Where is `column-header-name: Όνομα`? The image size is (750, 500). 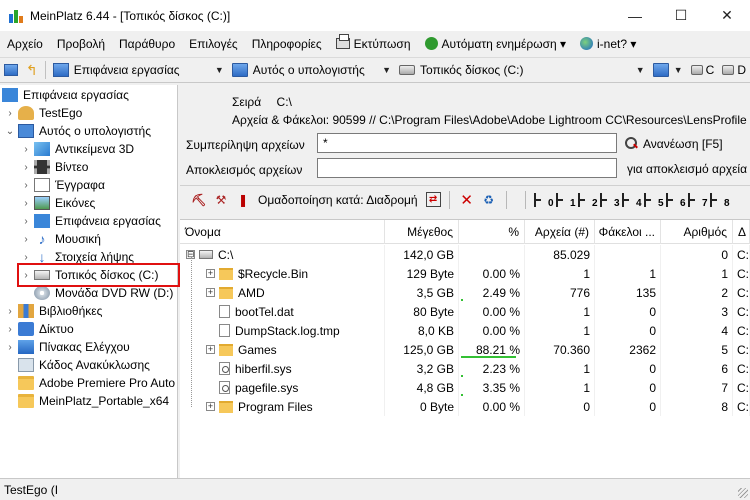
column-header-name: Όνομα is located at coordinates (282, 232).